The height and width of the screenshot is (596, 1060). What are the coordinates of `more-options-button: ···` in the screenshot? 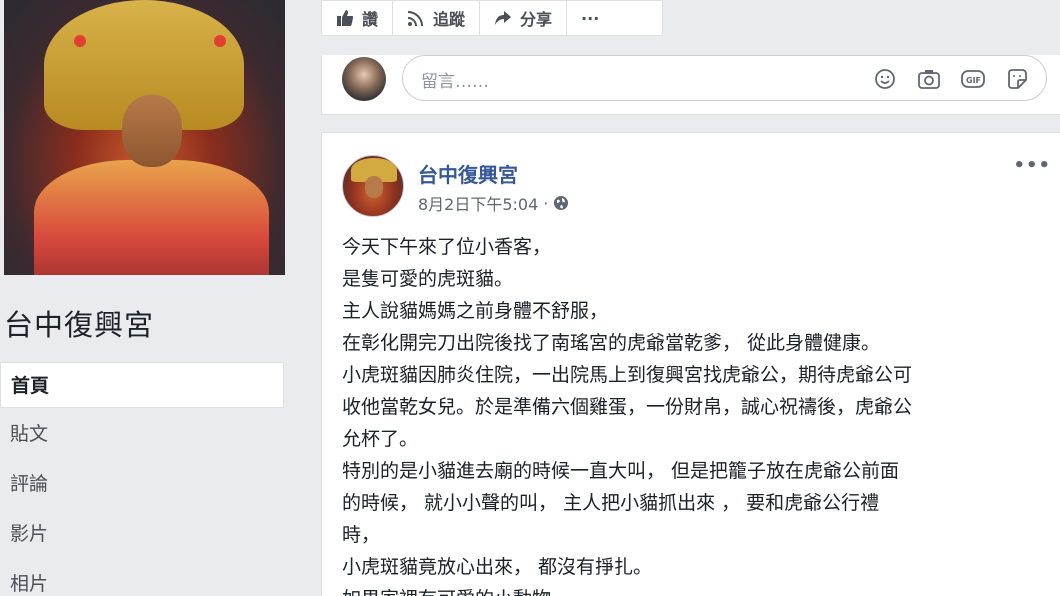 It's located at (590, 18).